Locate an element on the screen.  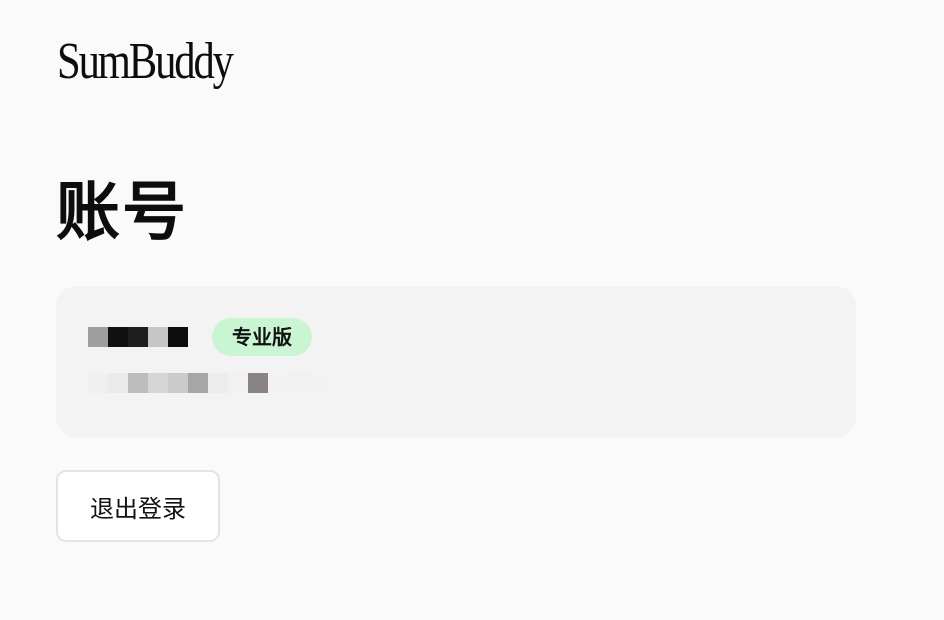
sumbuddy-logo: SumBuddy is located at coordinates (145, 61).